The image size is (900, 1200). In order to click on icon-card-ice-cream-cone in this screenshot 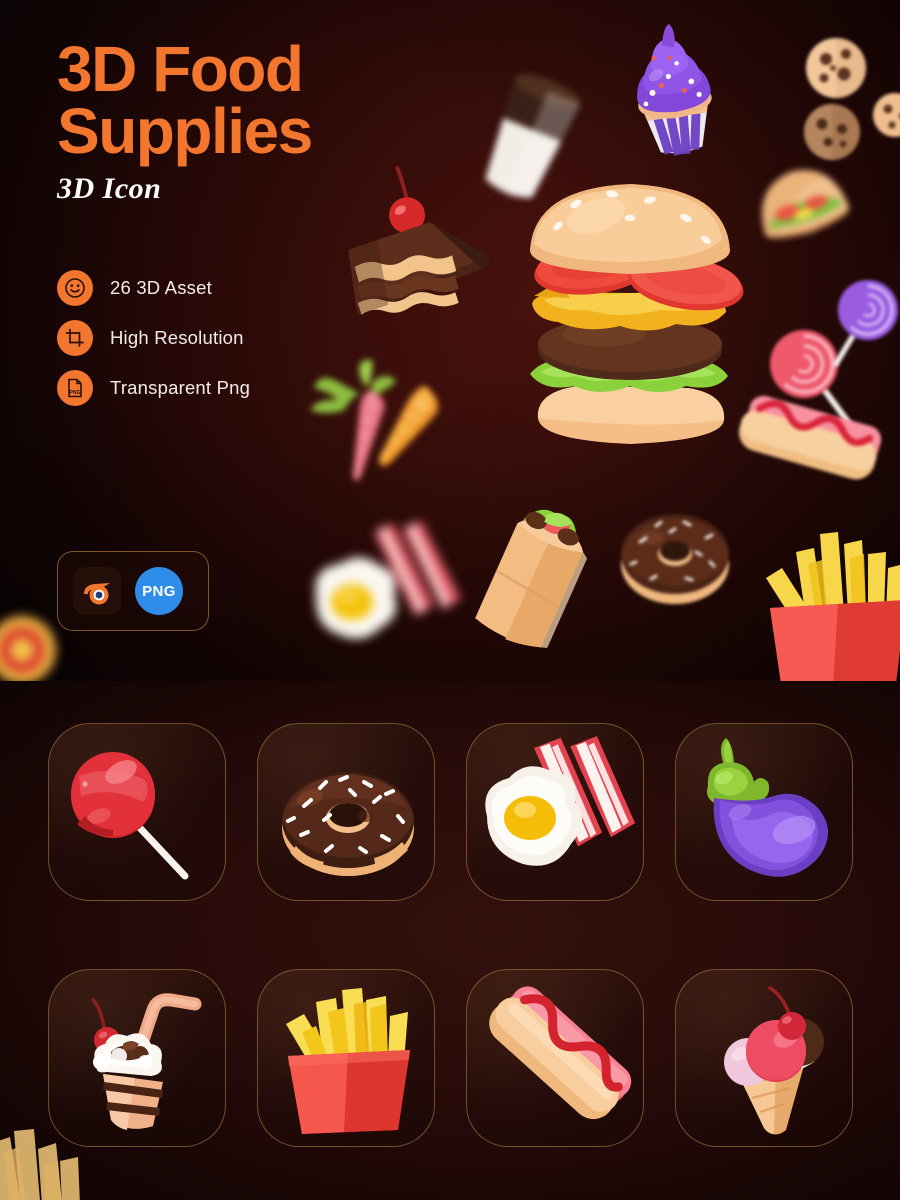, I will do `click(764, 1058)`.